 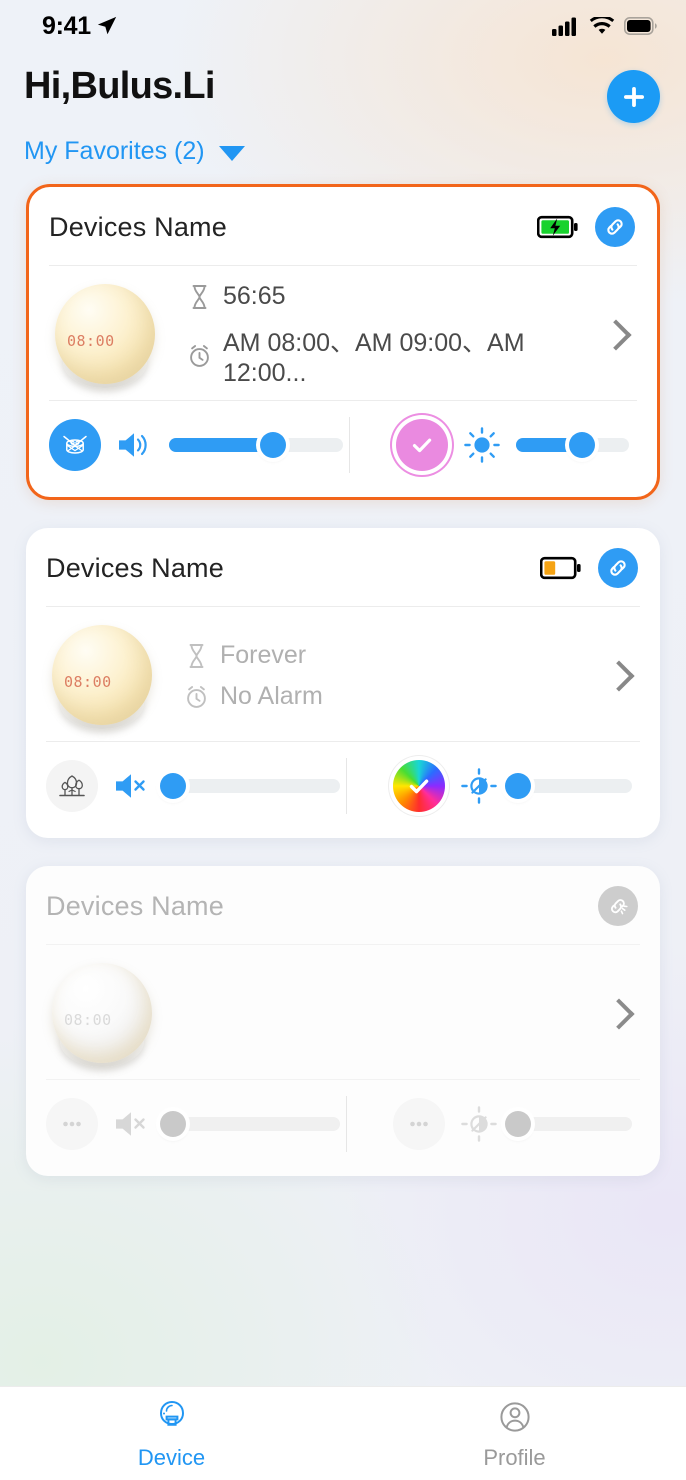 I want to click on color-swatch-pink, so click(x=422, y=445).